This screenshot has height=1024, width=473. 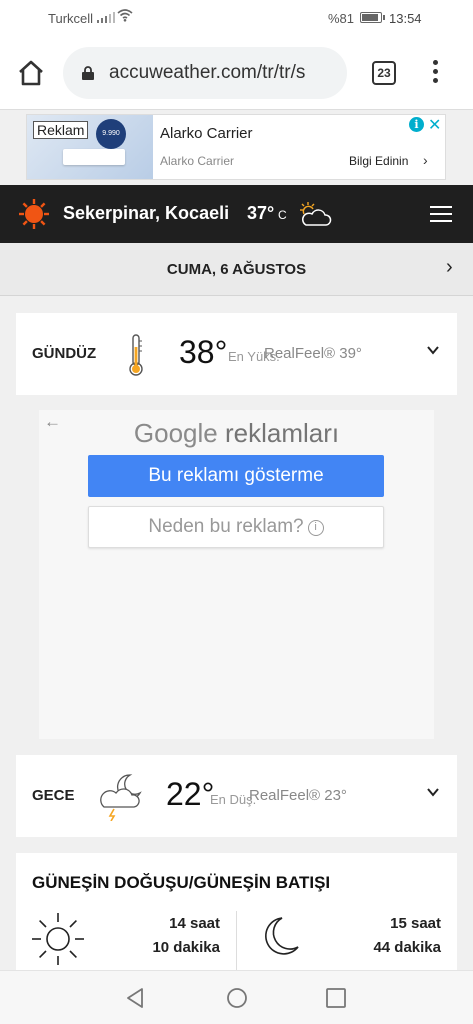 I want to click on google-ads-title: Google reklamları, so click(x=236, y=433).